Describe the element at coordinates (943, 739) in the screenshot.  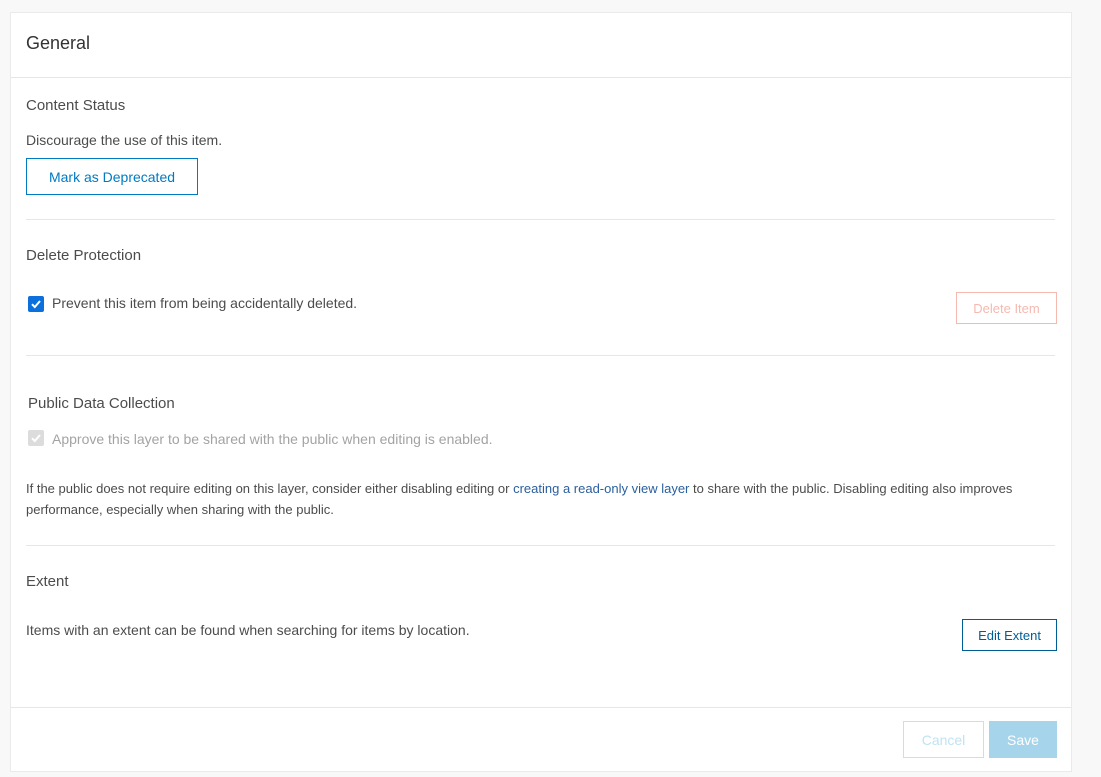
I see `cancel-button: Cancel` at that location.